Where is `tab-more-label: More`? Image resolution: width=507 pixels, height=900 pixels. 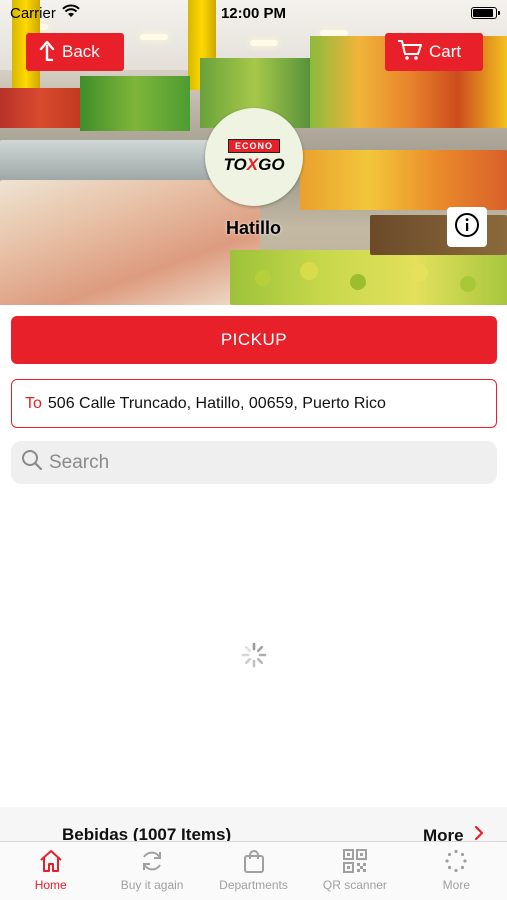
tab-more-label: More is located at coordinates (456, 885).